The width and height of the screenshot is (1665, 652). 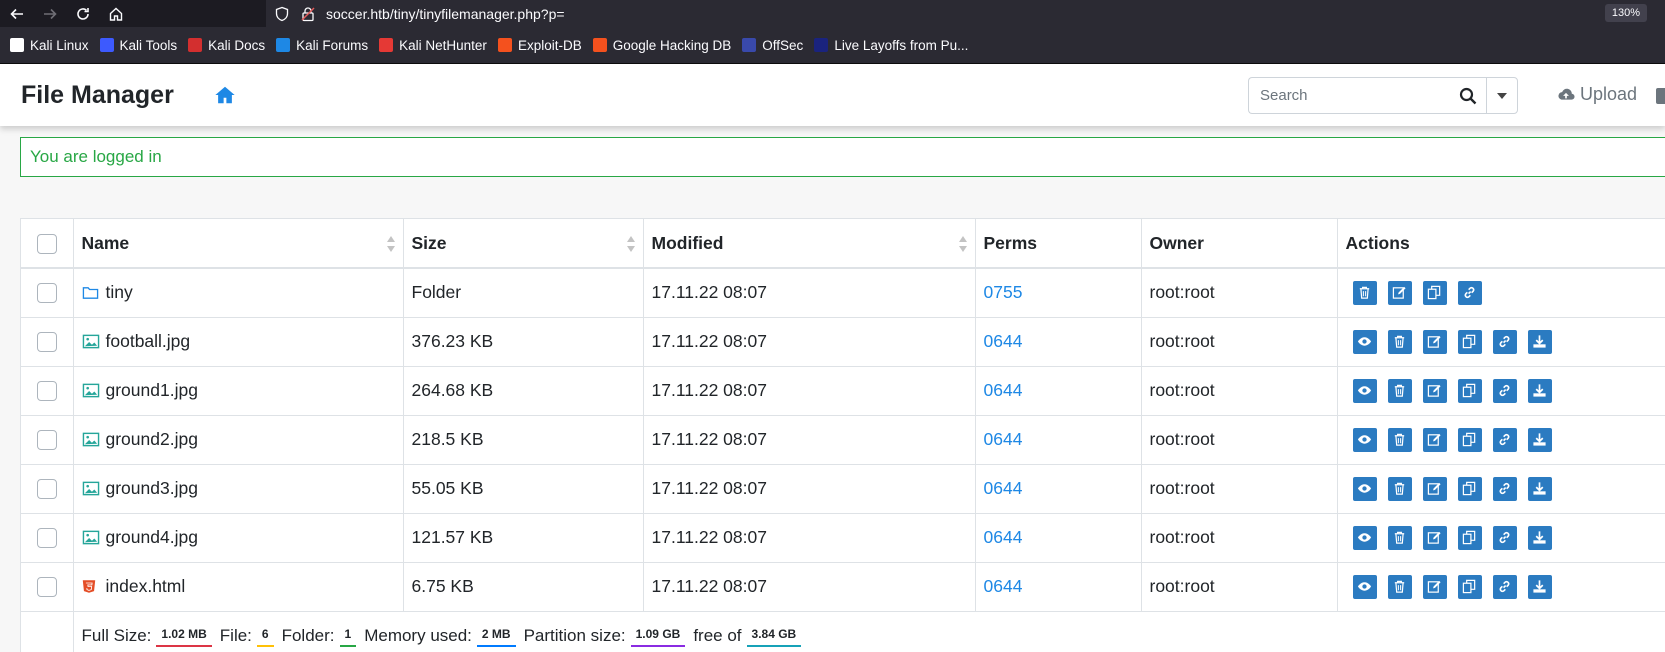 What do you see at coordinates (225, 95) in the screenshot?
I see `home-link` at bounding box center [225, 95].